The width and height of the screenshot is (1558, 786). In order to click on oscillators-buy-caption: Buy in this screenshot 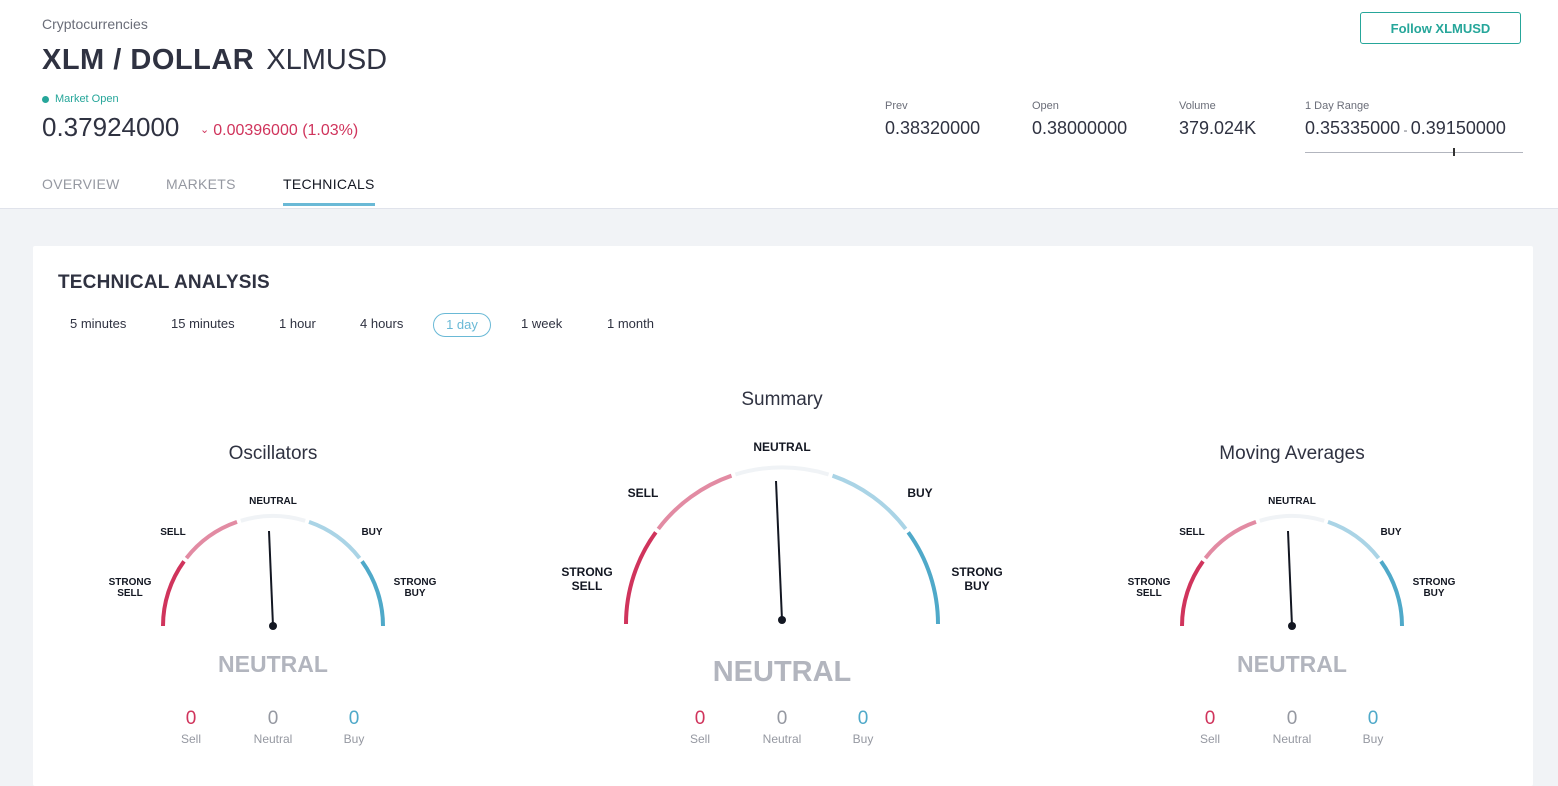, I will do `click(354, 739)`.